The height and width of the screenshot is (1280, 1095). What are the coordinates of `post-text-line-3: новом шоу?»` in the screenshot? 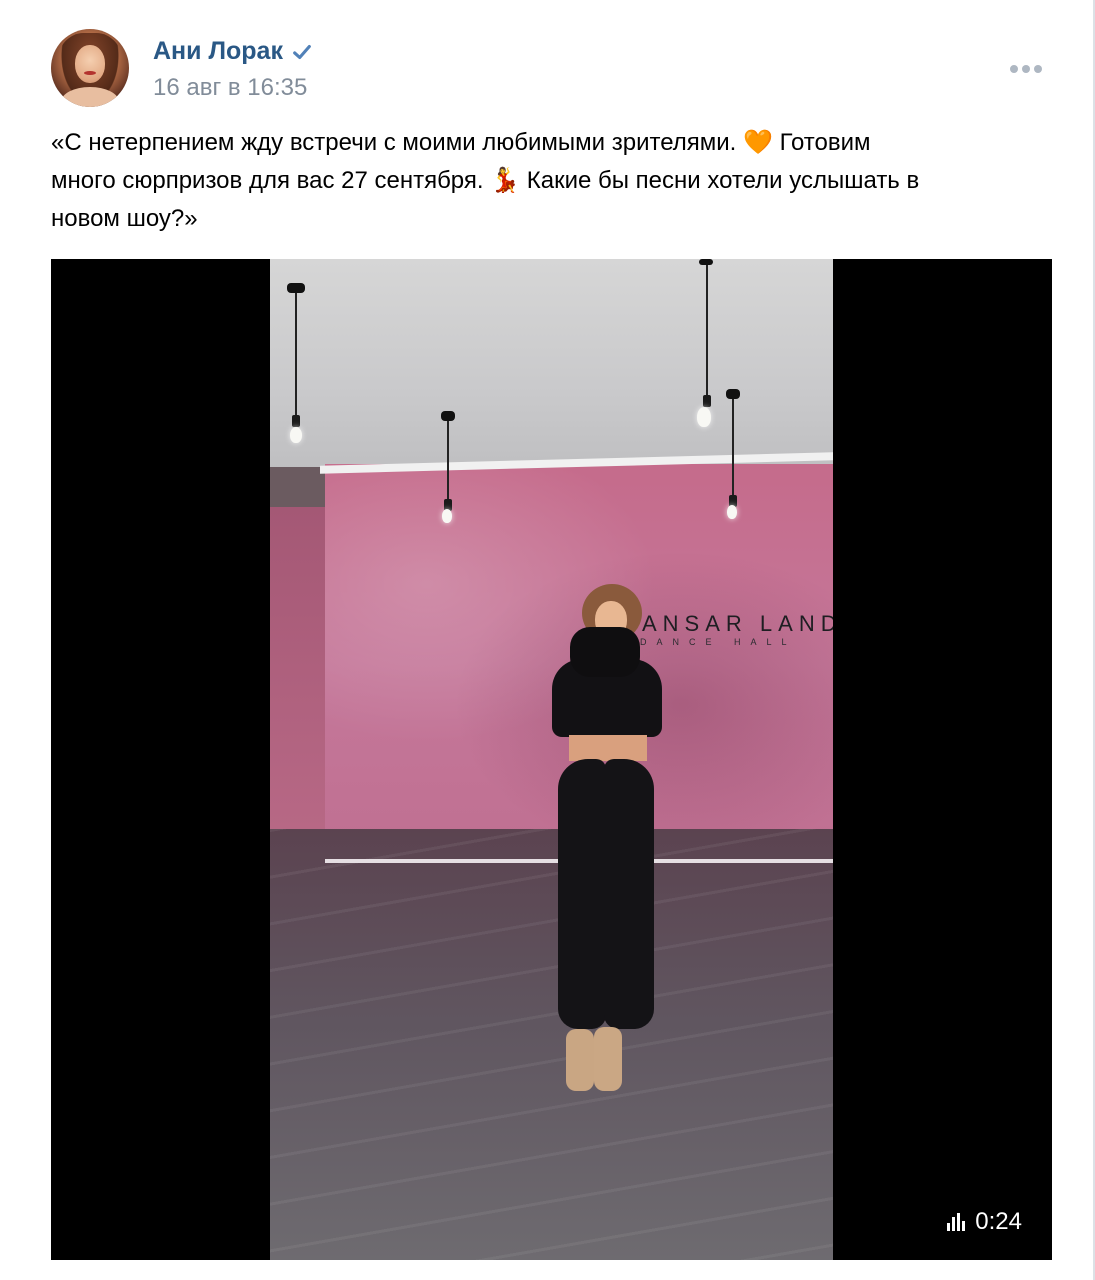 It's located at (124, 218).